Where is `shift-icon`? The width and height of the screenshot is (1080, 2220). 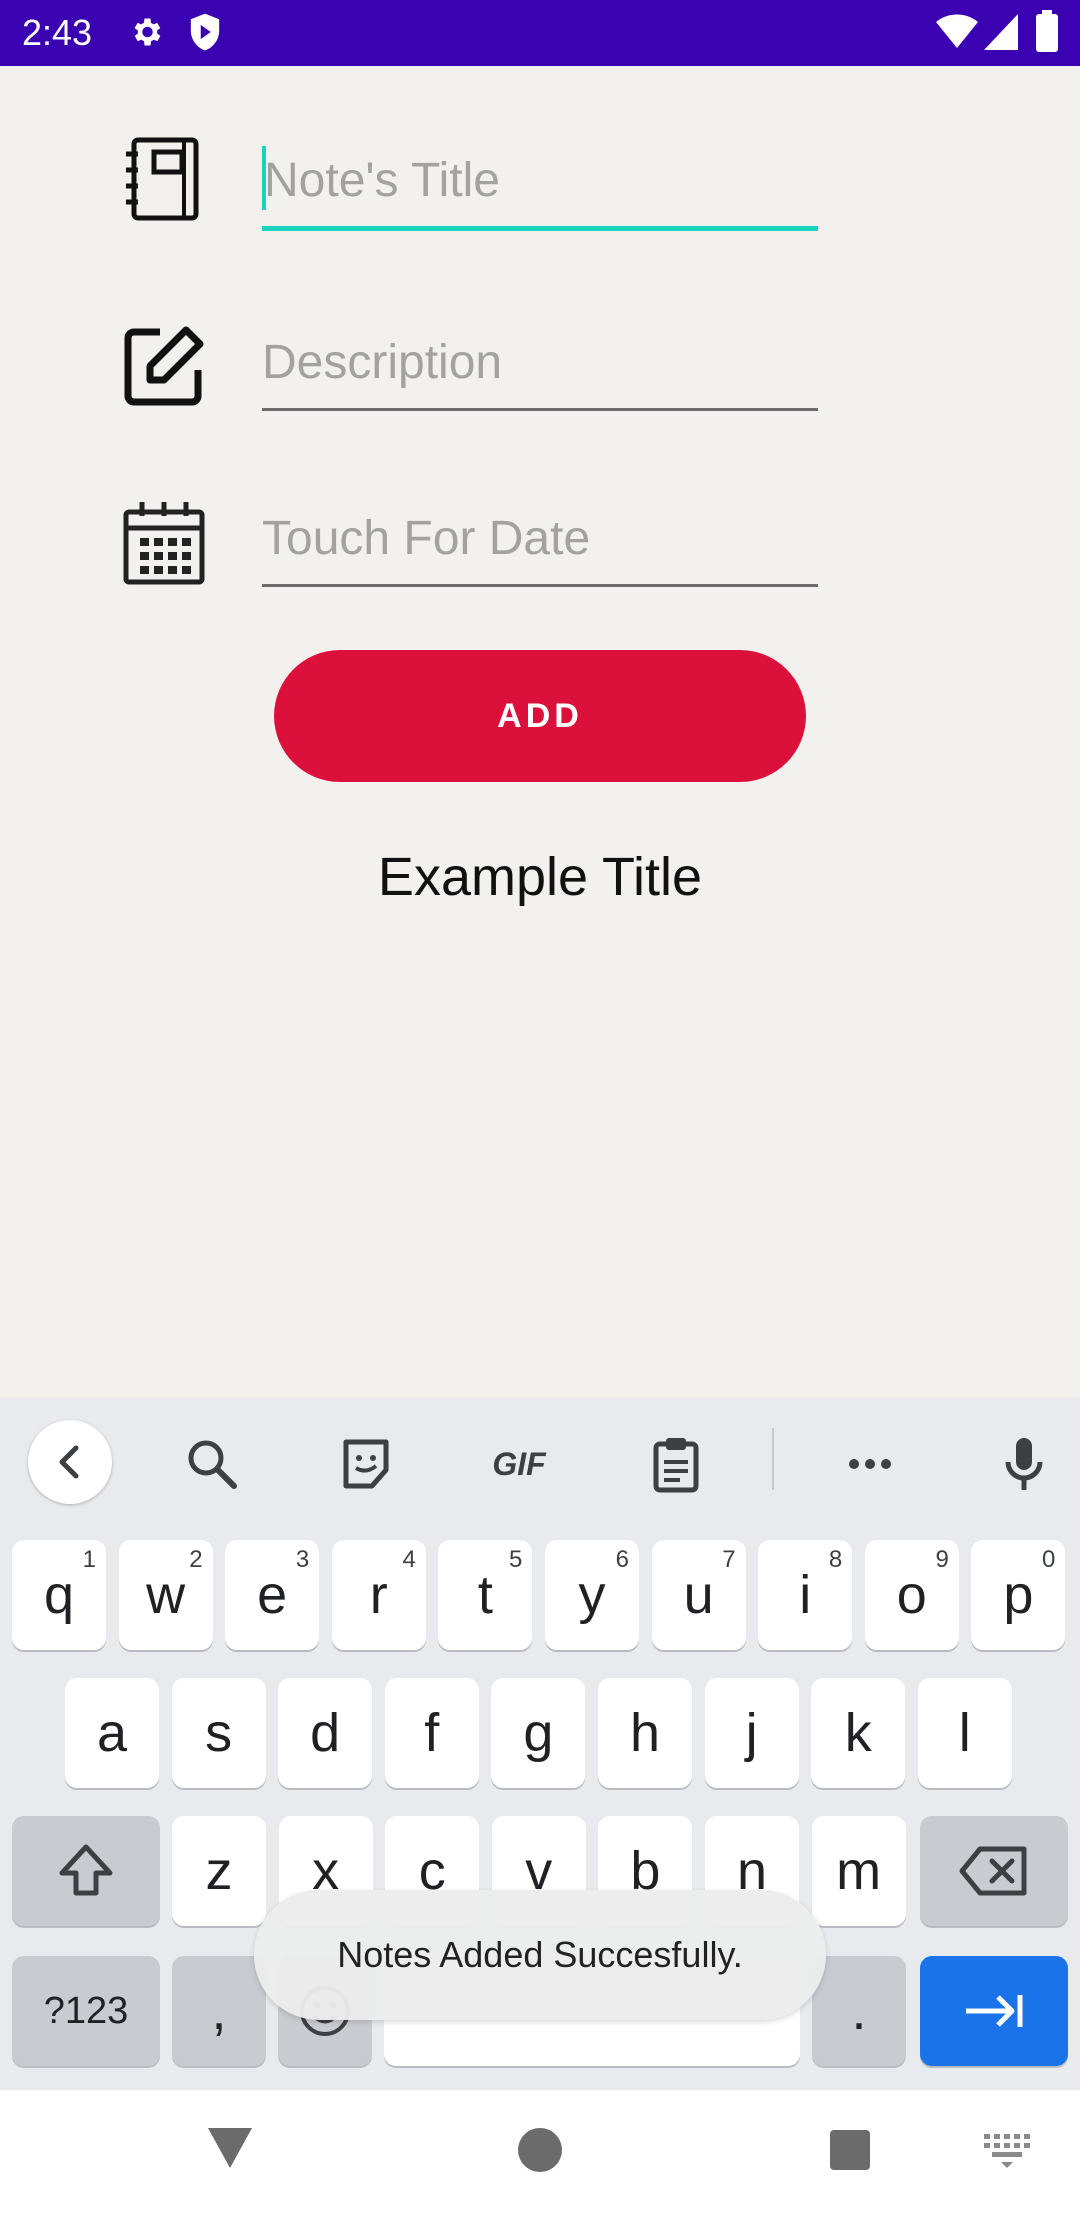
shift-icon is located at coordinates (86, 1870).